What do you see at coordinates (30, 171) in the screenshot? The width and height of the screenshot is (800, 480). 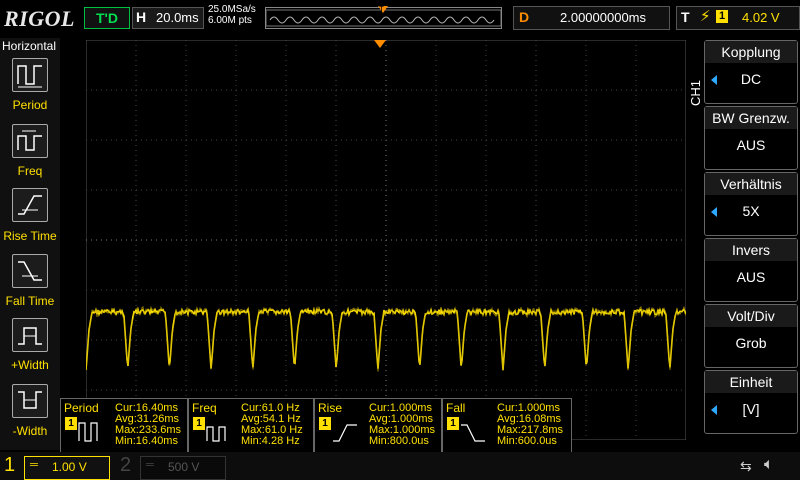 I see `frequency-label: Freq` at bounding box center [30, 171].